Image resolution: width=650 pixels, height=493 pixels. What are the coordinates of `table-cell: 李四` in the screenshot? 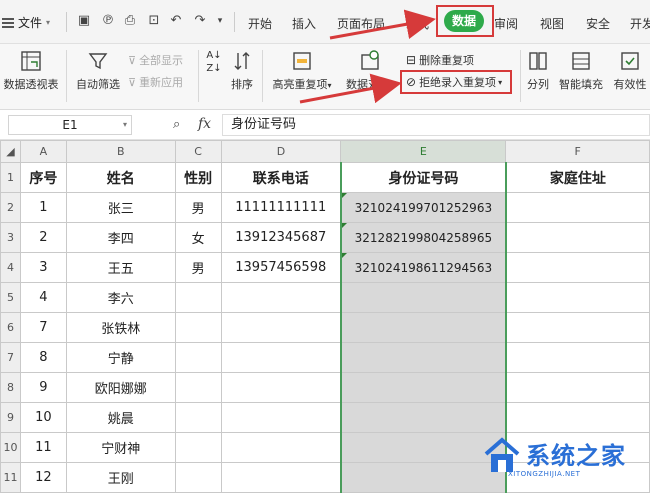 It's located at (120, 237).